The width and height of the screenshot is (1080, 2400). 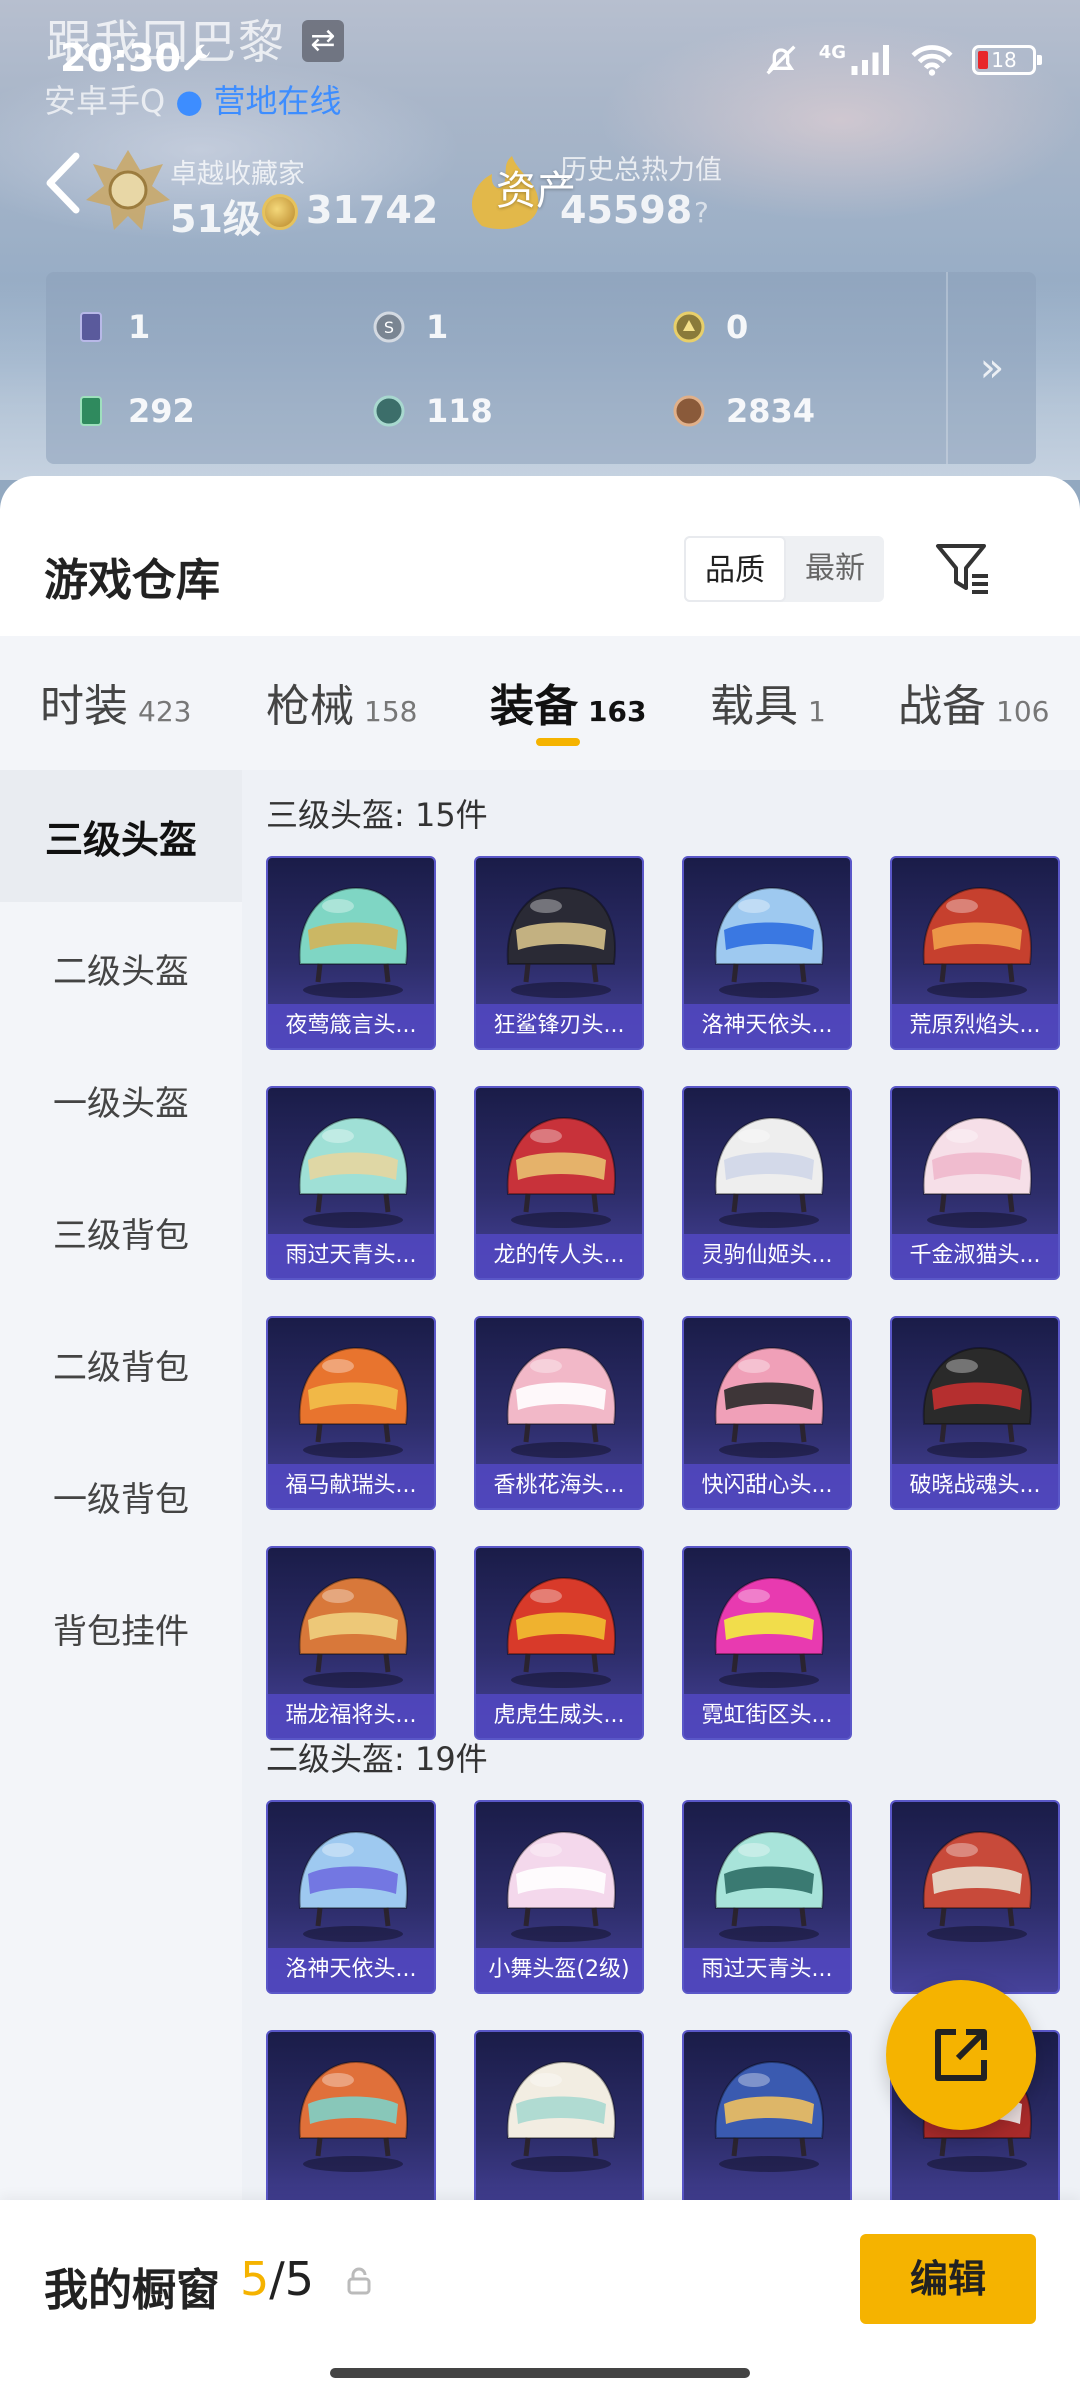 I want to click on sub-status: 安卓手Q ● 营地在线, so click(x=192, y=99).